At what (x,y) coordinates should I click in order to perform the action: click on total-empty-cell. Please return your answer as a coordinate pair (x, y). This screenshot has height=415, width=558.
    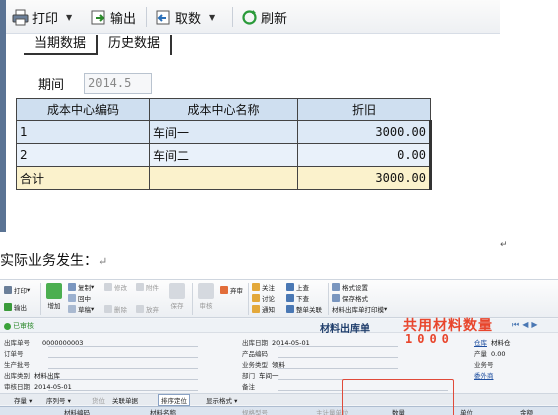
    Looking at the image, I should click on (223, 178).